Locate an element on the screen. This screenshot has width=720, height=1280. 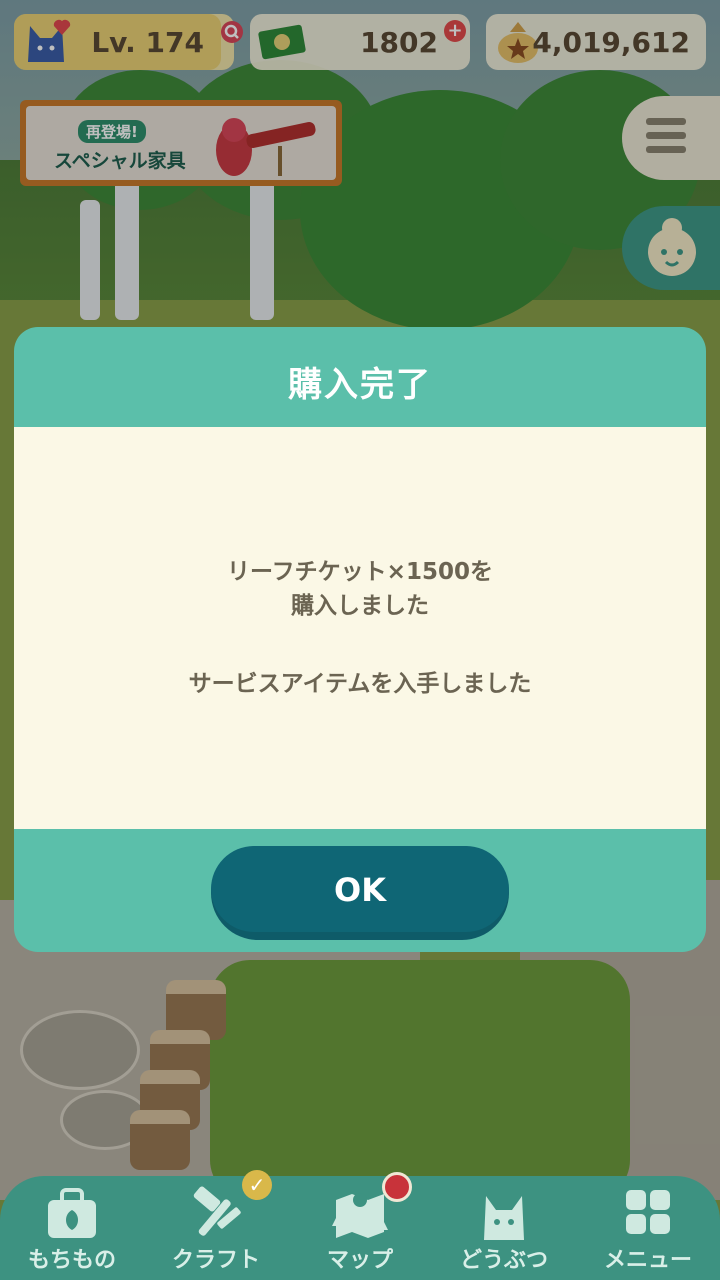
nav-item-map: マップ is located at coordinates (360, 1226).